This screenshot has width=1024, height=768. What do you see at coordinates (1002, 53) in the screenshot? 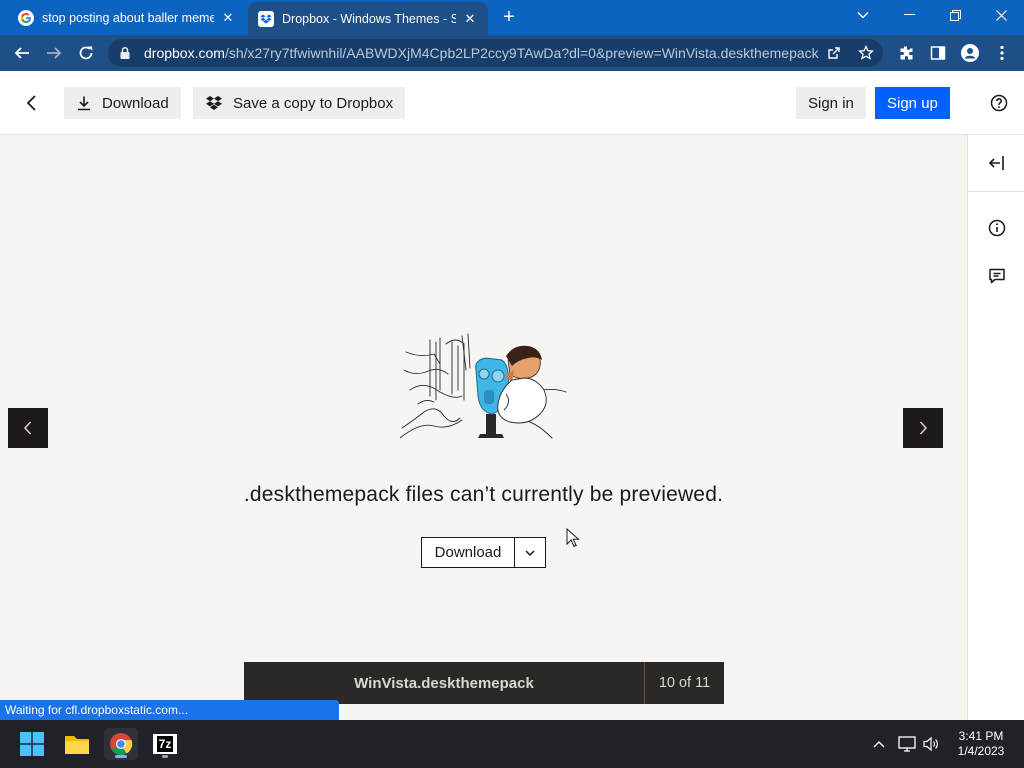
I see `menu-kebab-icon` at bounding box center [1002, 53].